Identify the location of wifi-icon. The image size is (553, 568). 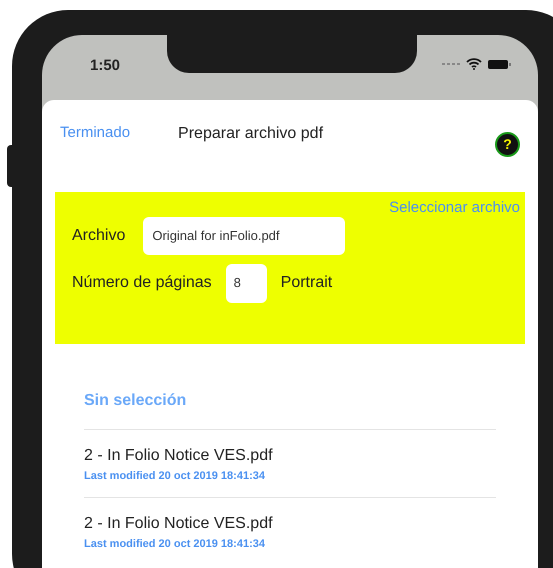
(474, 64).